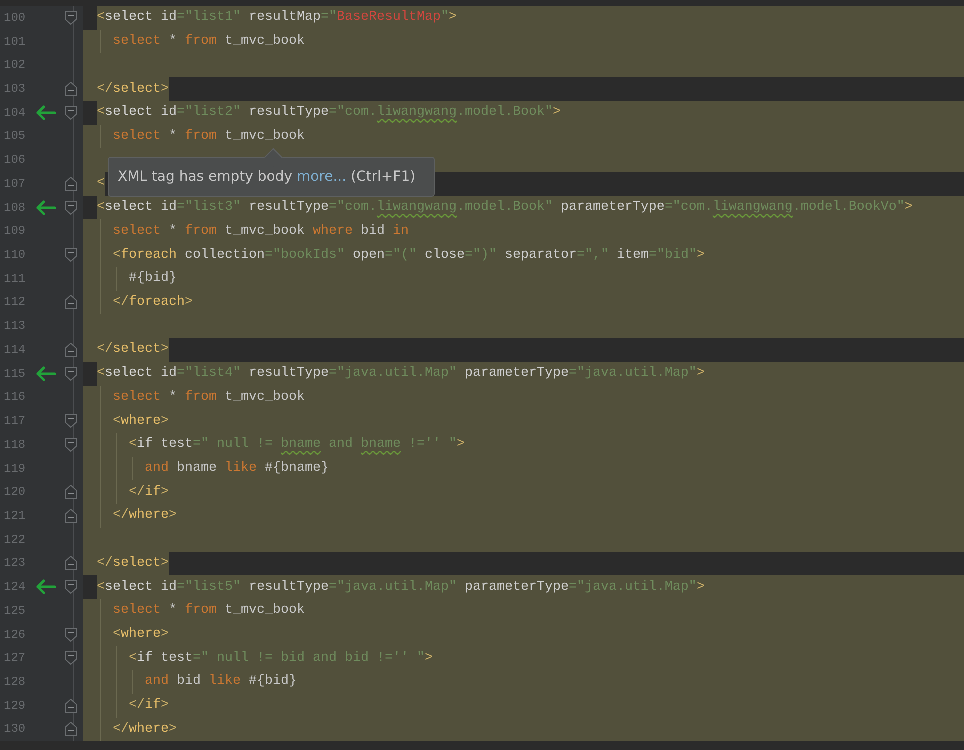  I want to click on line-number: 103, so click(15, 89).